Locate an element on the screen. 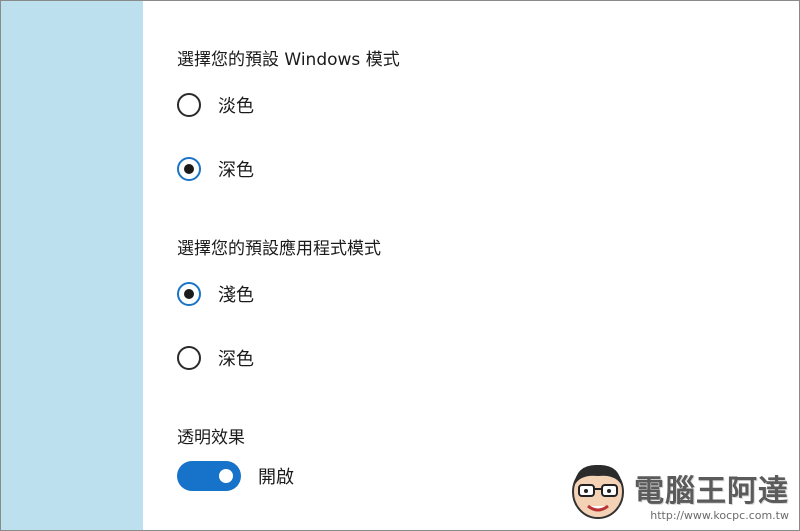 This screenshot has height=531, width=800. app-mode-dark-label: 深色 is located at coordinates (236, 359).